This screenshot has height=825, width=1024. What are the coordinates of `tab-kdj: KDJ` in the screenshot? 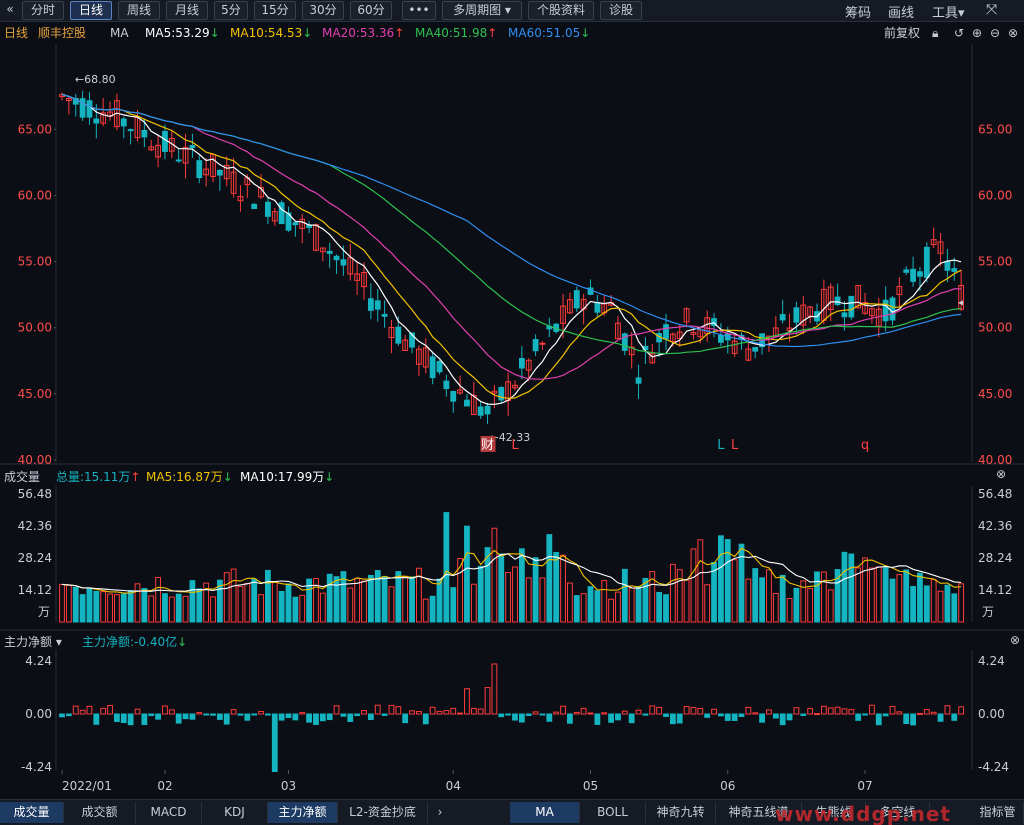 It's located at (235, 812).